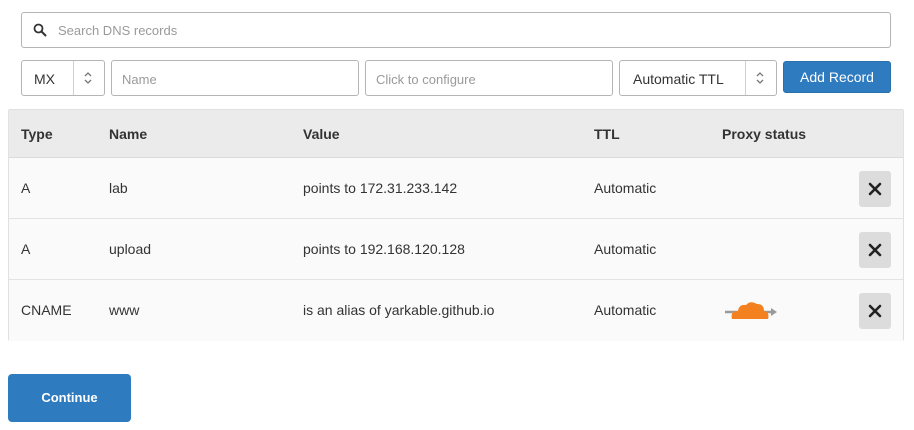 The width and height of the screenshot is (914, 430). Describe the element at coordinates (764, 134) in the screenshot. I see `header-proxy-status: Proxy status` at that location.